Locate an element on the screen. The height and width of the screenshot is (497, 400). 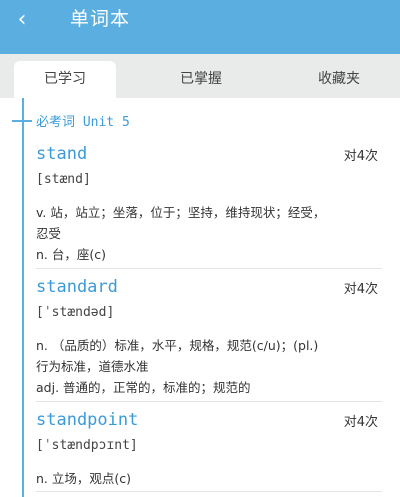
phonetic: [stænd] is located at coordinates (63, 179).